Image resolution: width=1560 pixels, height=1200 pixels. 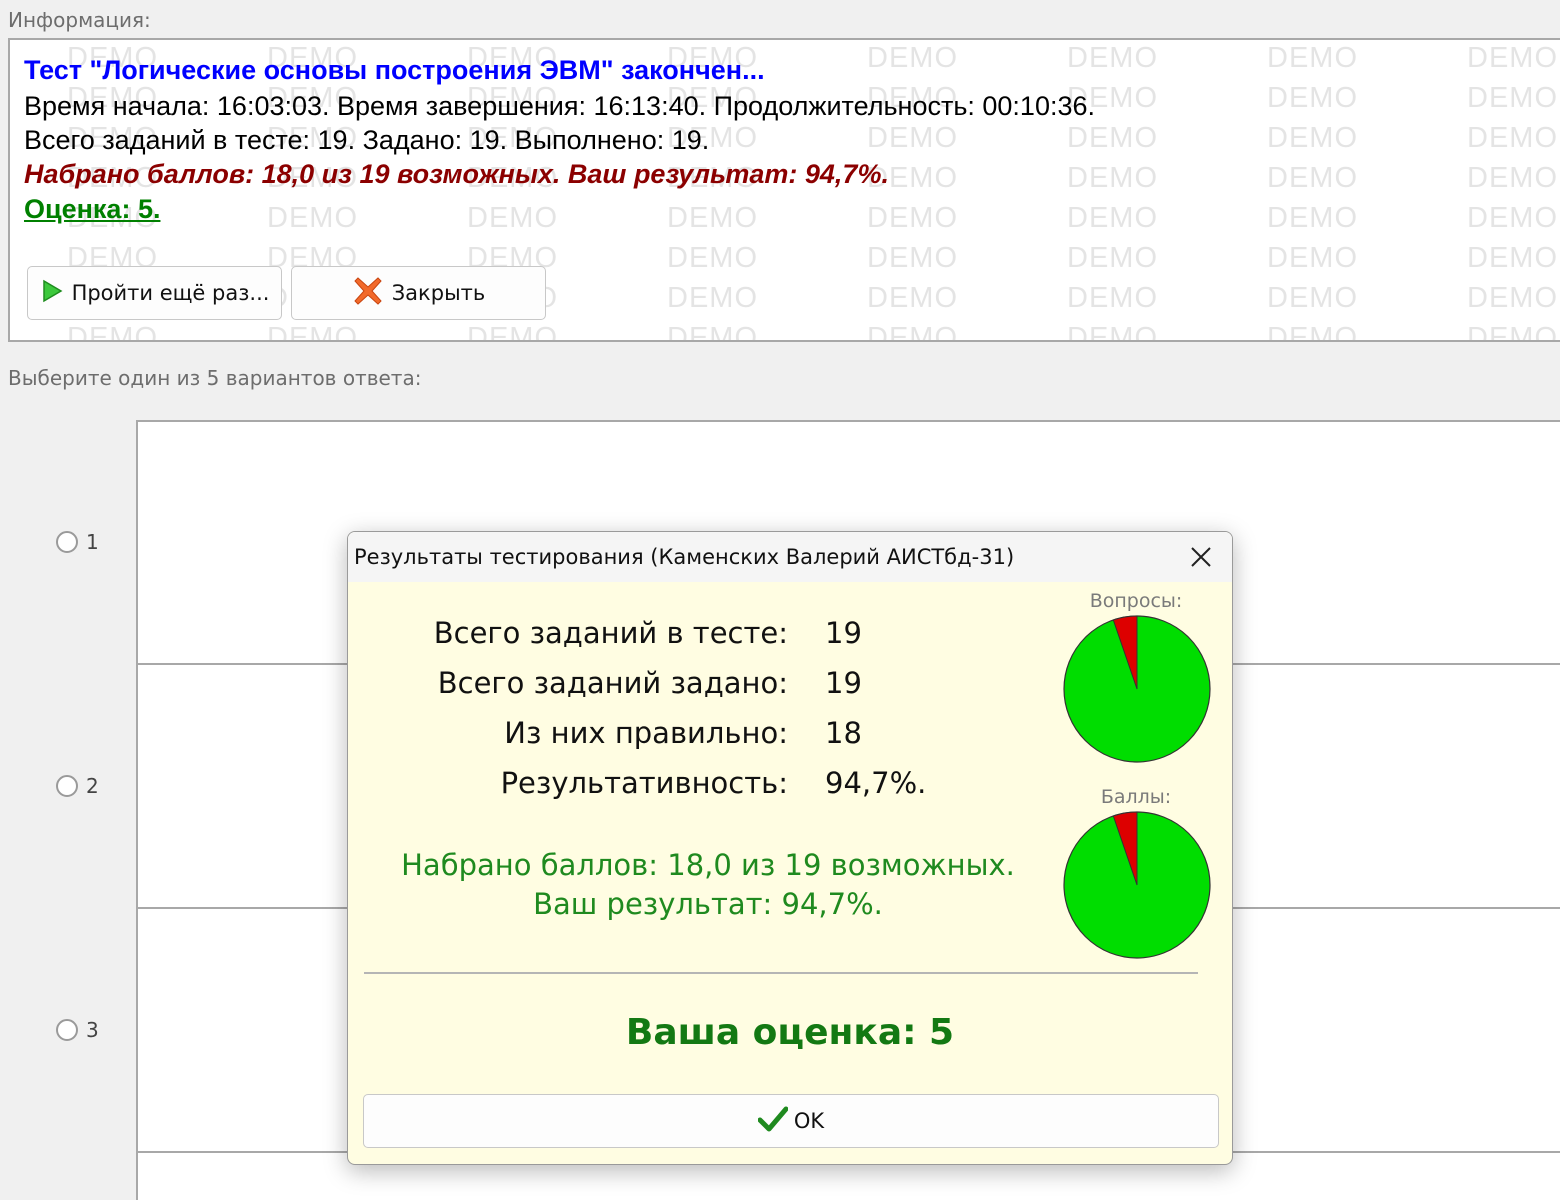 I want to click on info-label: Информация:, so click(x=79, y=20).